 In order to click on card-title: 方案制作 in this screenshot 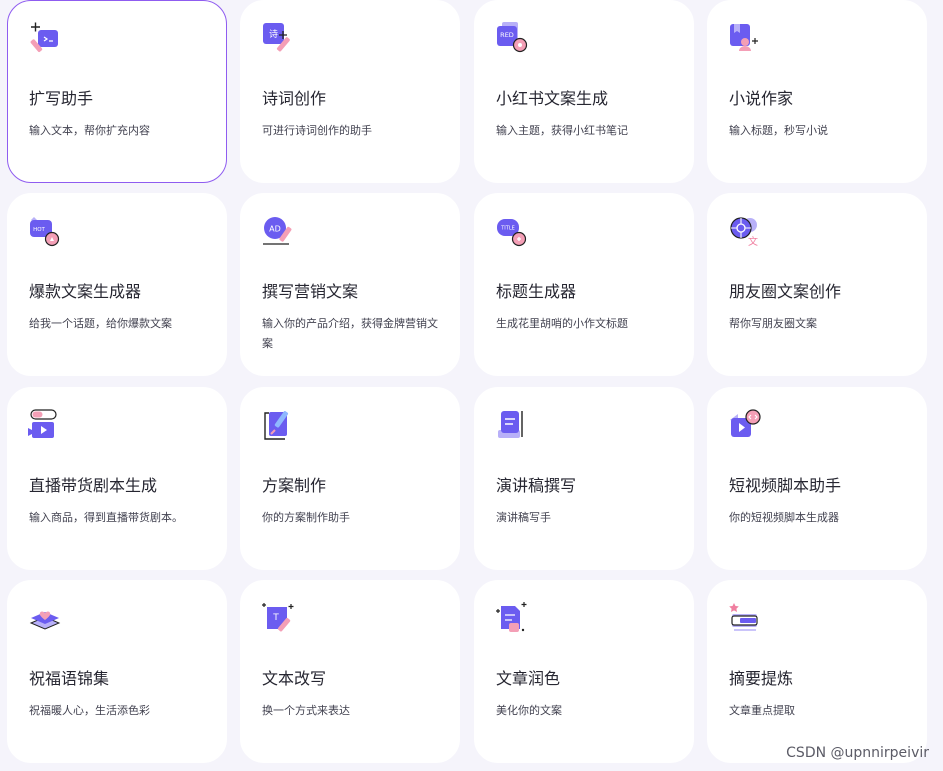, I will do `click(294, 485)`.